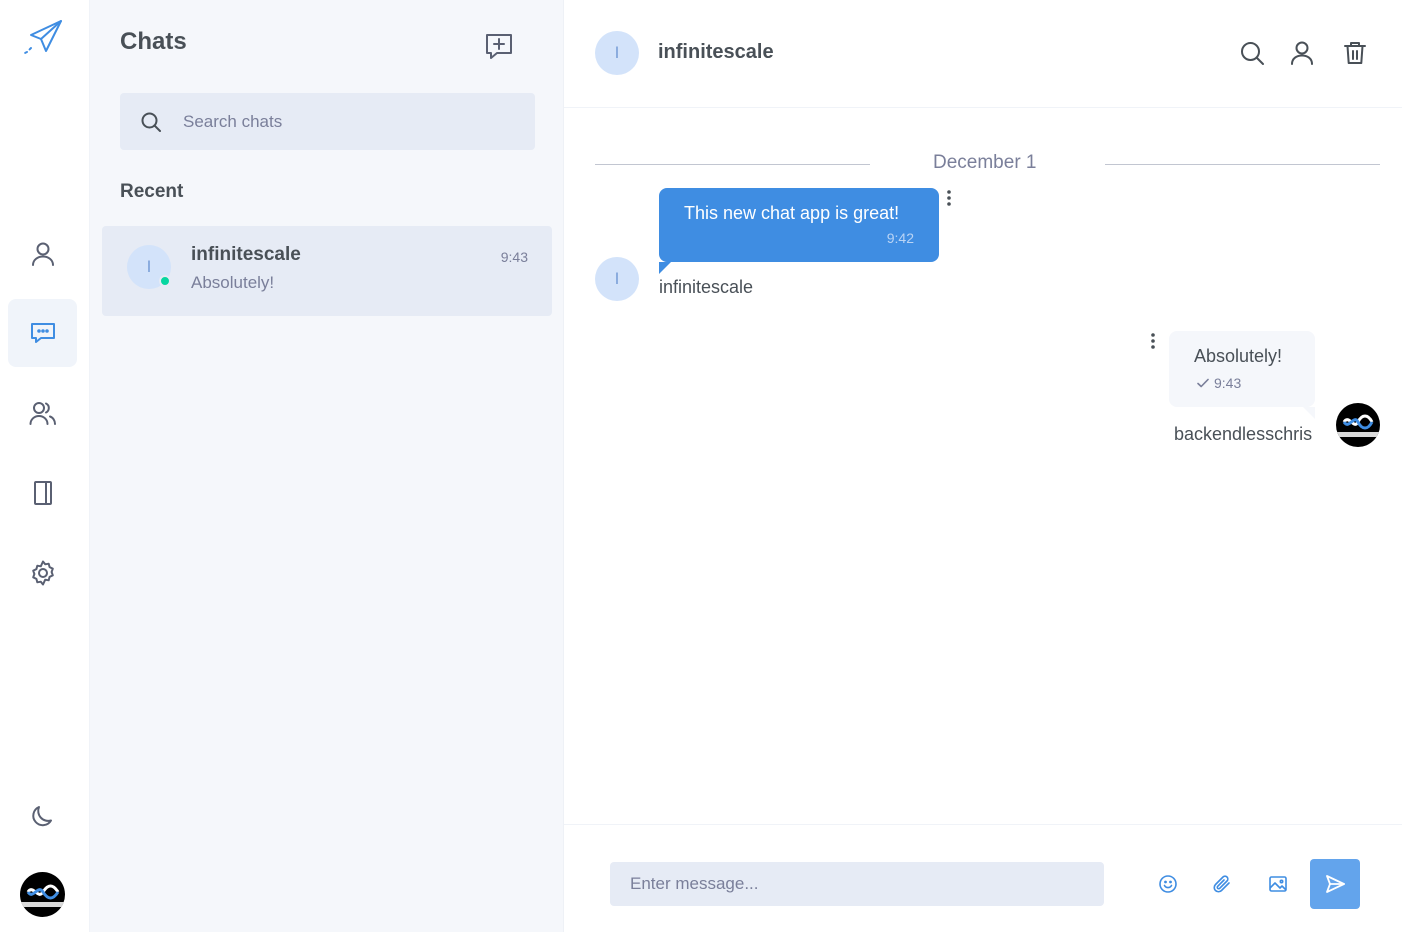  I want to click on send-icon, so click(1335, 884).